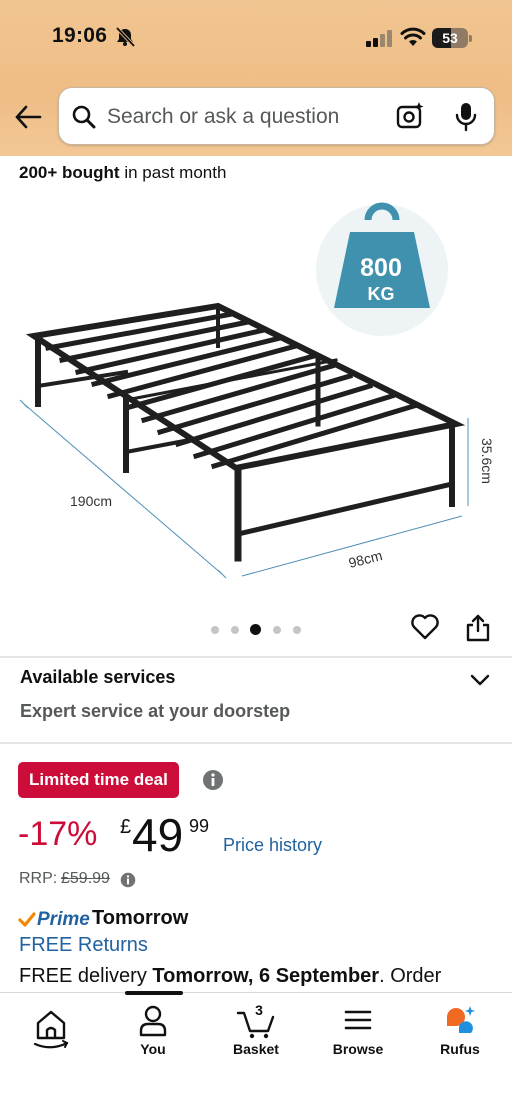  I want to click on nav-you: You, so click(153, 1033).